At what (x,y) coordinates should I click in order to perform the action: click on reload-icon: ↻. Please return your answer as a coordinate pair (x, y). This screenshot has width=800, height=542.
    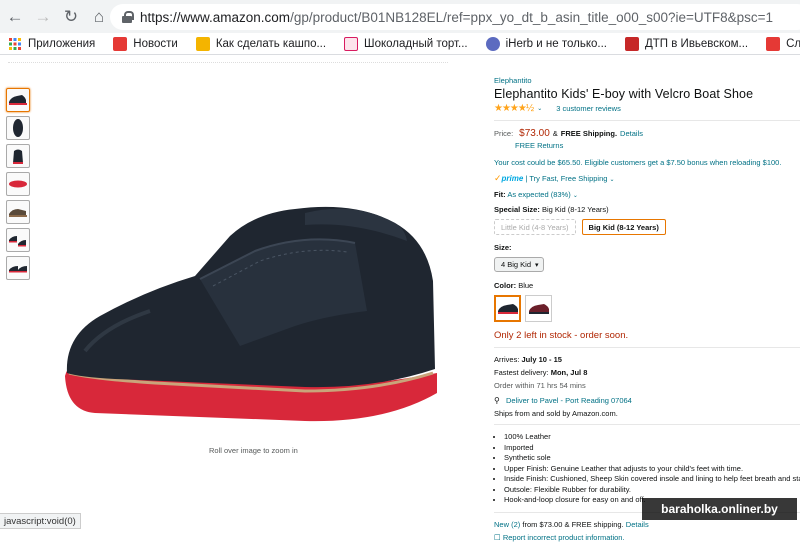
    Looking at the image, I should click on (71, 17).